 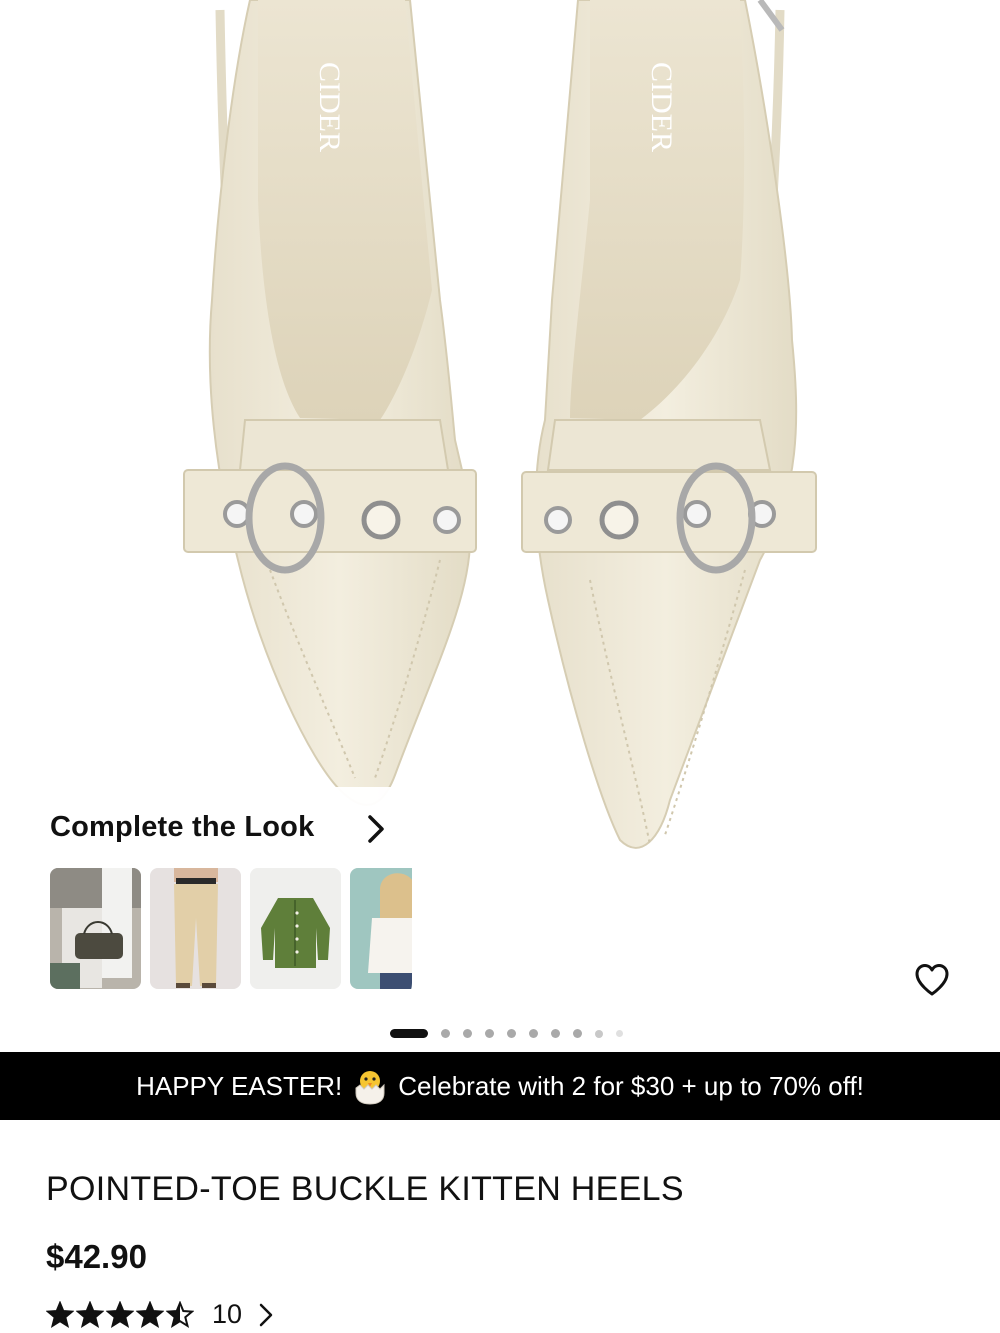 What do you see at coordinates (180, 1314) in the screenshot?
I see `star-half-icon` at bounding box center [180, 1314].